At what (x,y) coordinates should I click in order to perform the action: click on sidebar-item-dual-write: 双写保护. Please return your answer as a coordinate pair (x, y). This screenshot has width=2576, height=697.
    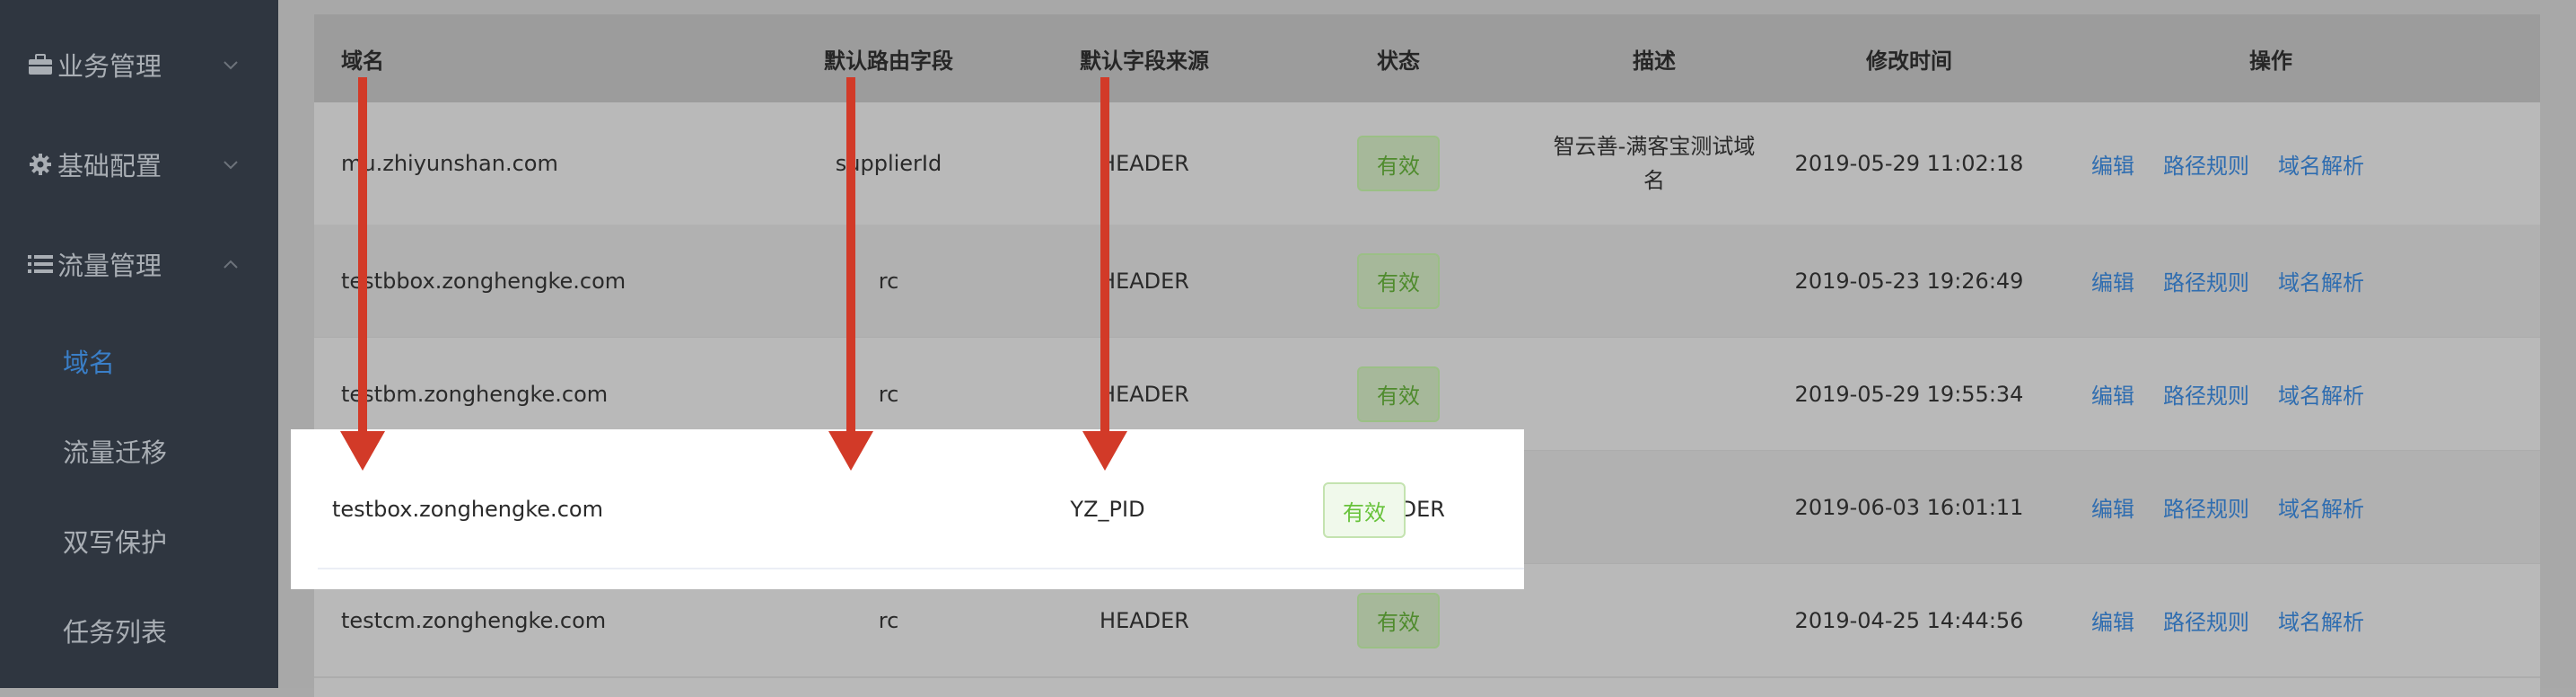
    Looking at the image, I should click on (115, 541).